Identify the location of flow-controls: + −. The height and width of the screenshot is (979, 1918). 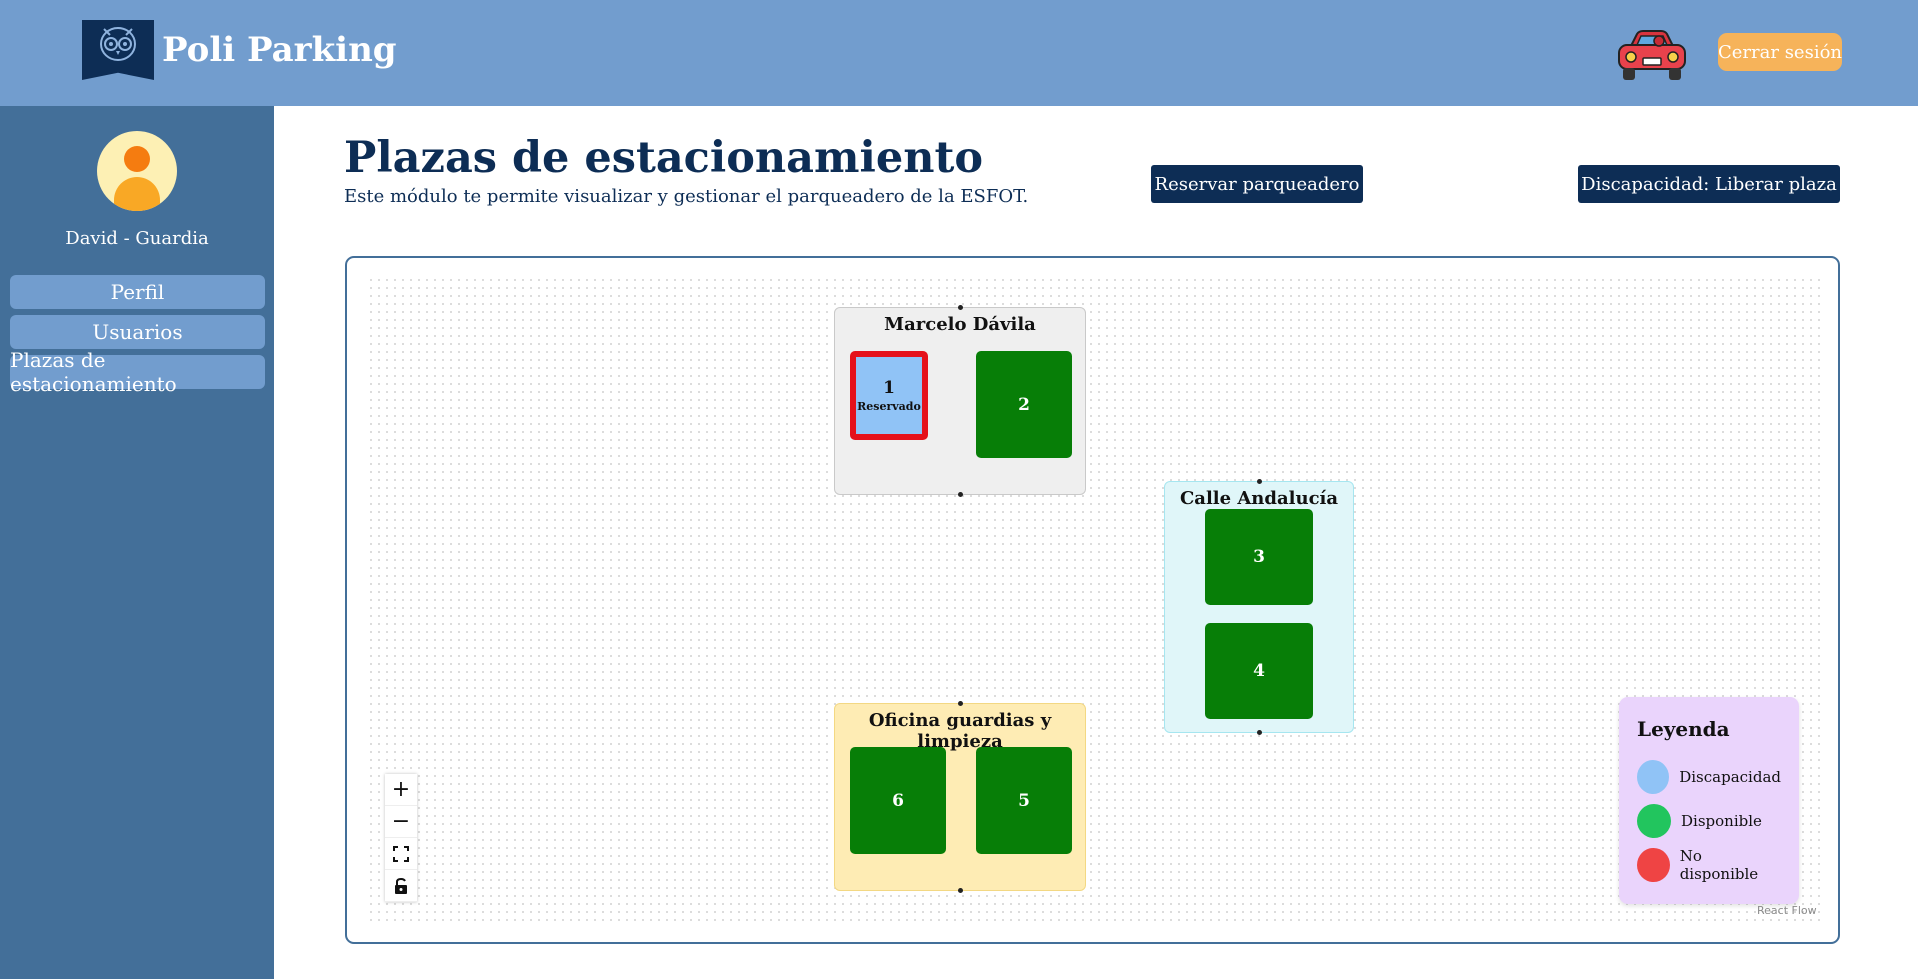
(401, 838).